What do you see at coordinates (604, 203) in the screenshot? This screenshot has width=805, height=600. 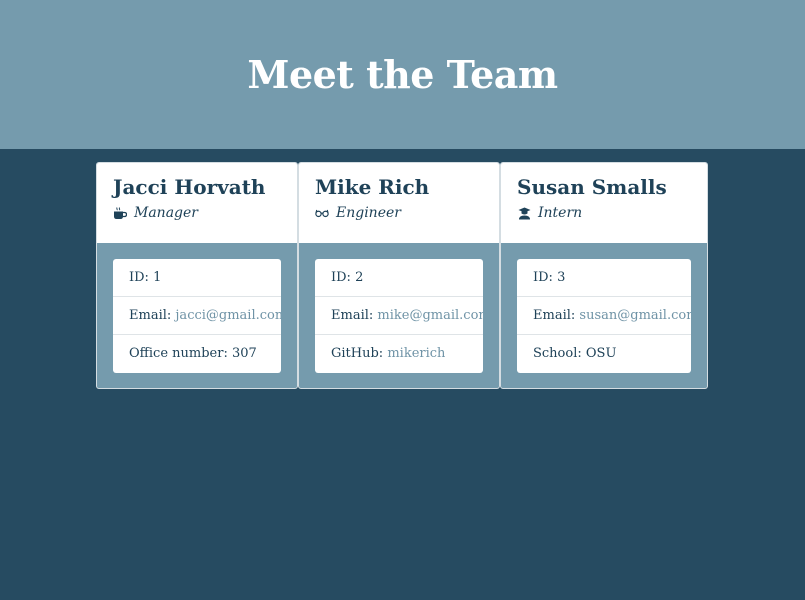 I see `card-header: Susan Smalls Intern` at bounding box center [604, 203].